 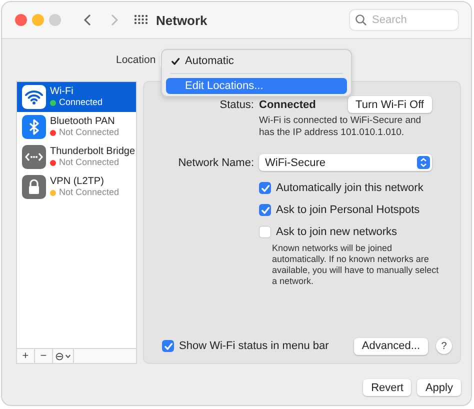 What do you see at coordinates (350, 188) in the screenshot?
I see `option-label: Automatically join this network` at bounding box center [350, 188].